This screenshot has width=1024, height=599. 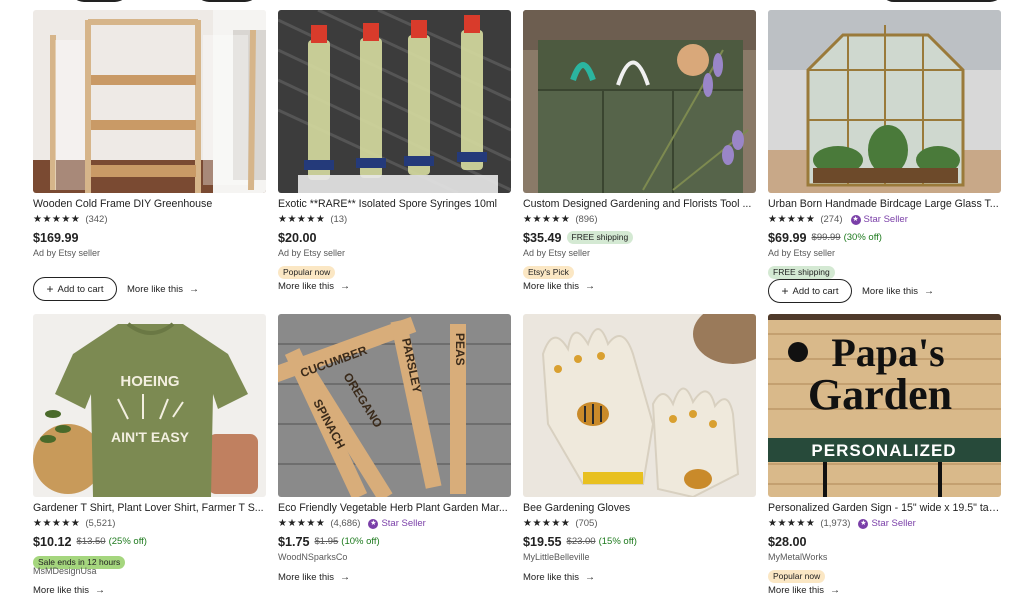 I want to click on price: $35.49, so click(x=542, y=237).